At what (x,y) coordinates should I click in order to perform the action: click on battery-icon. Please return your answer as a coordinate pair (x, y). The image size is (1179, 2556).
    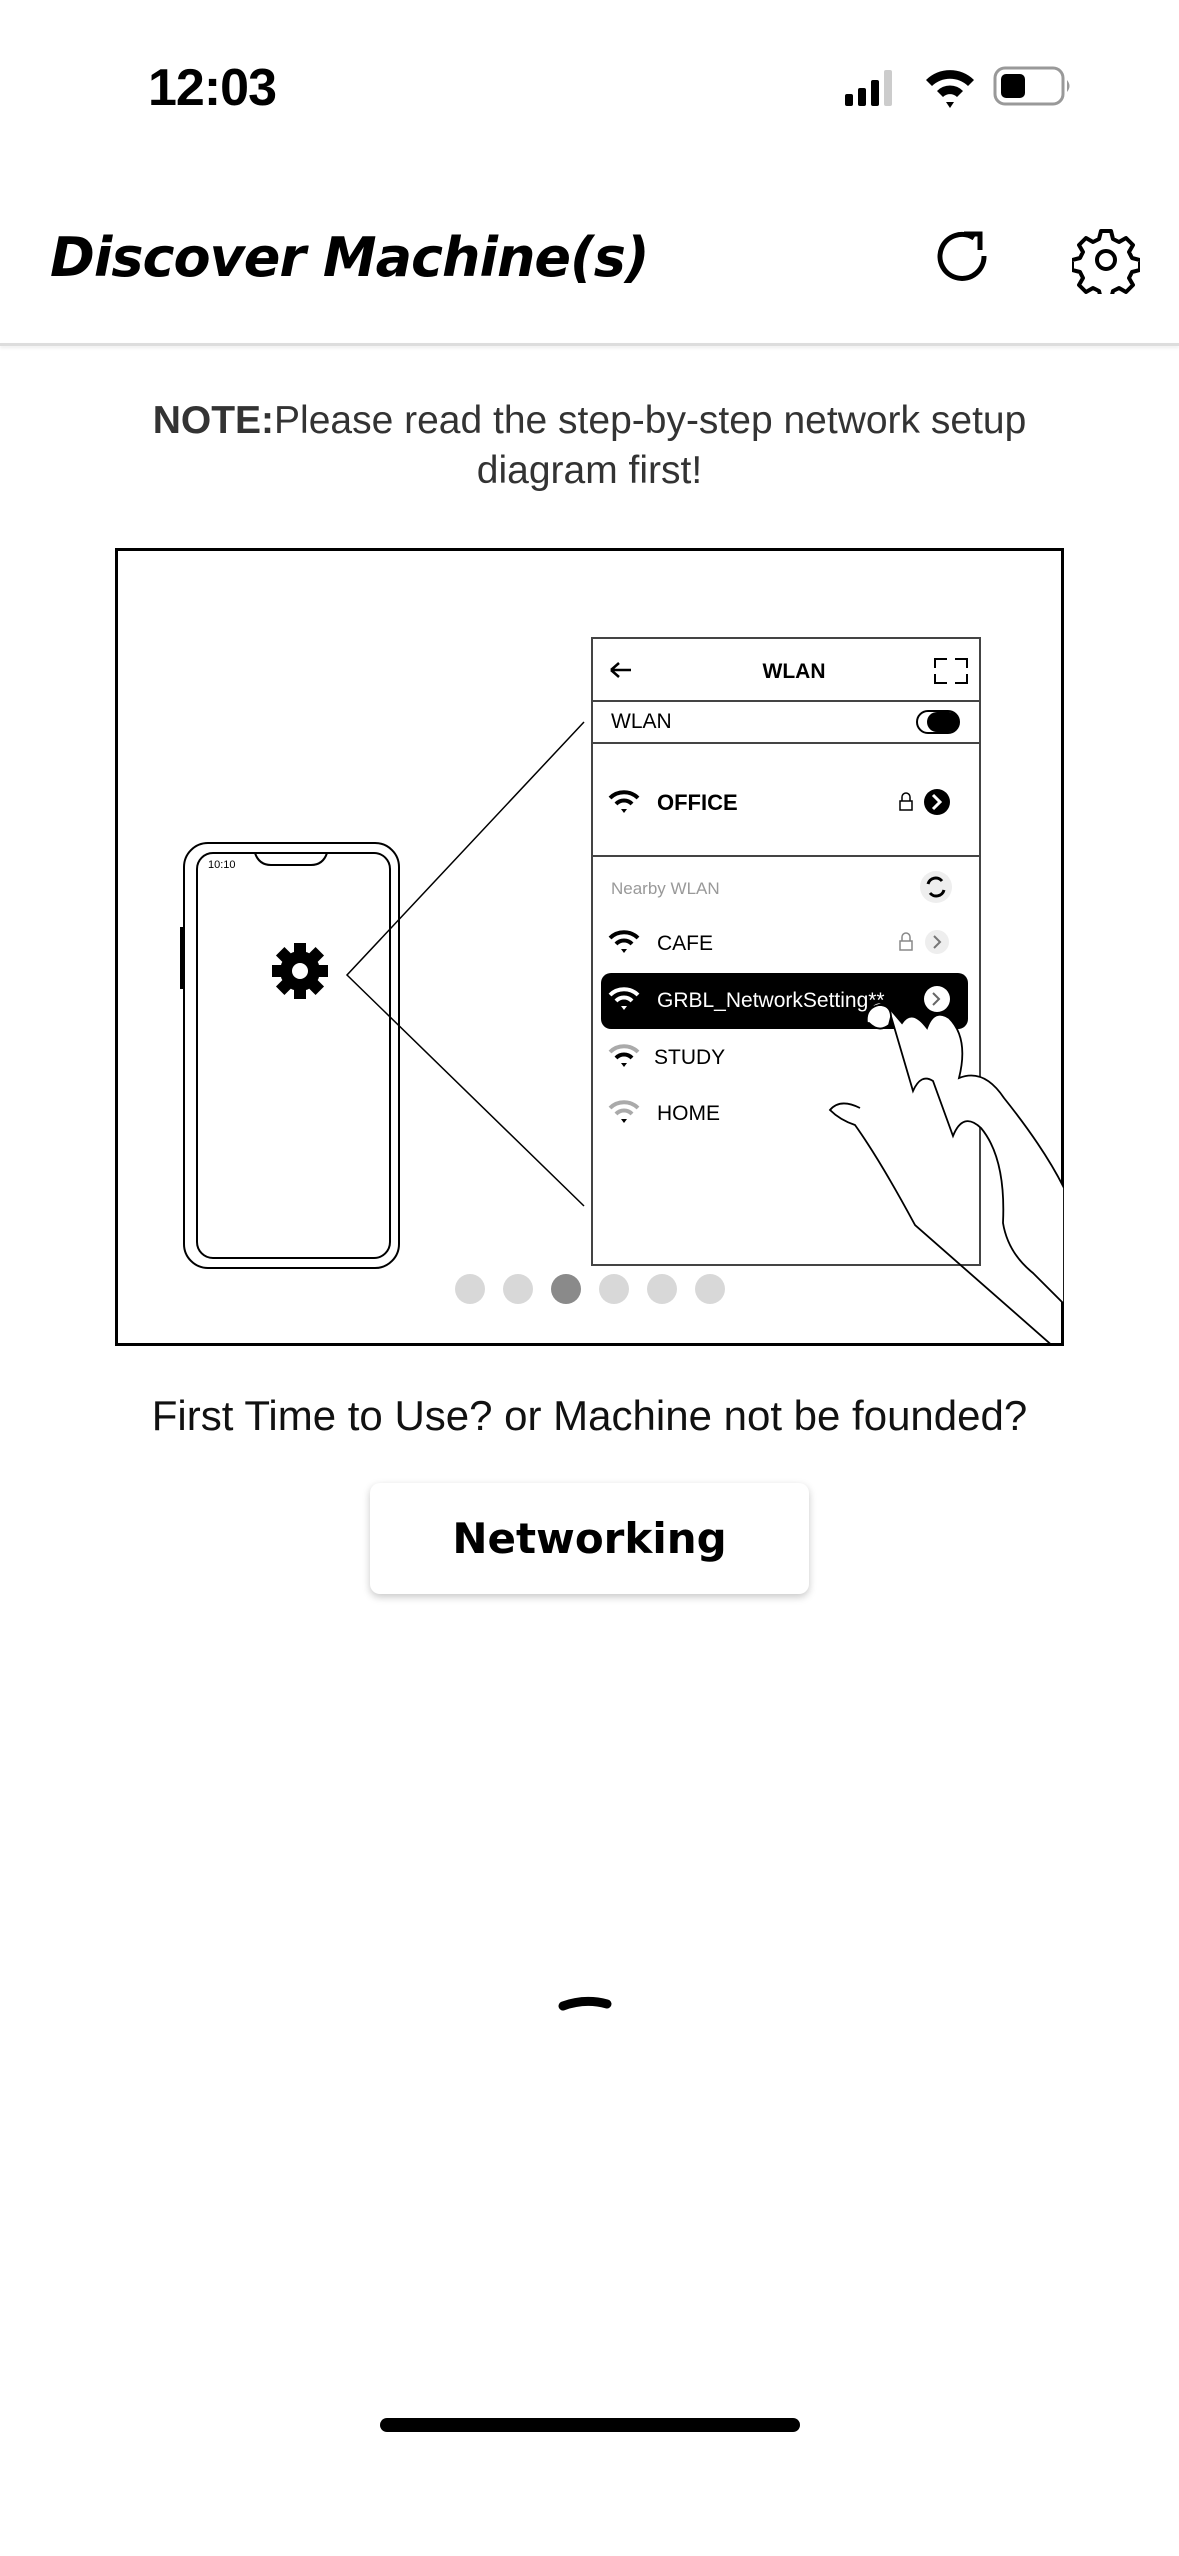
    Looking at the image, I should click on (1031, 86).